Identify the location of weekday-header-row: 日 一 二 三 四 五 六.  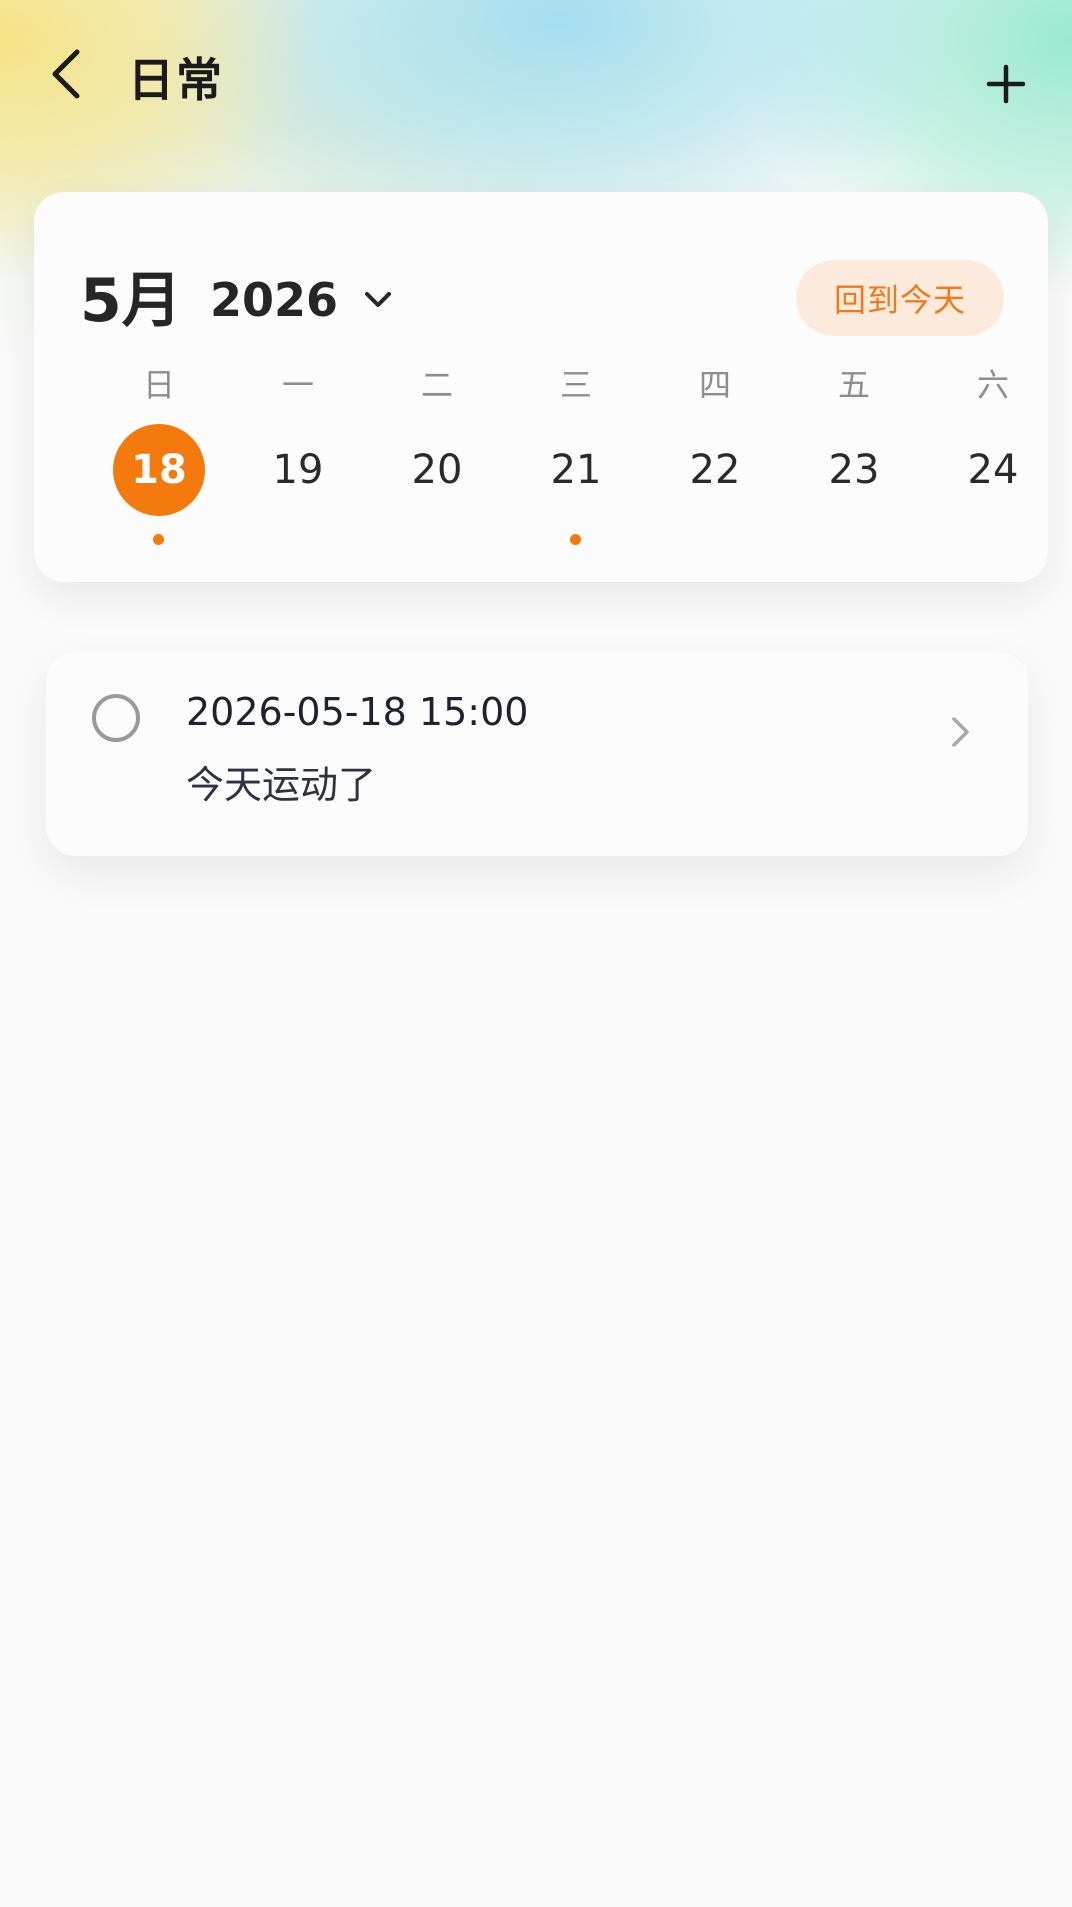
(541, 388).